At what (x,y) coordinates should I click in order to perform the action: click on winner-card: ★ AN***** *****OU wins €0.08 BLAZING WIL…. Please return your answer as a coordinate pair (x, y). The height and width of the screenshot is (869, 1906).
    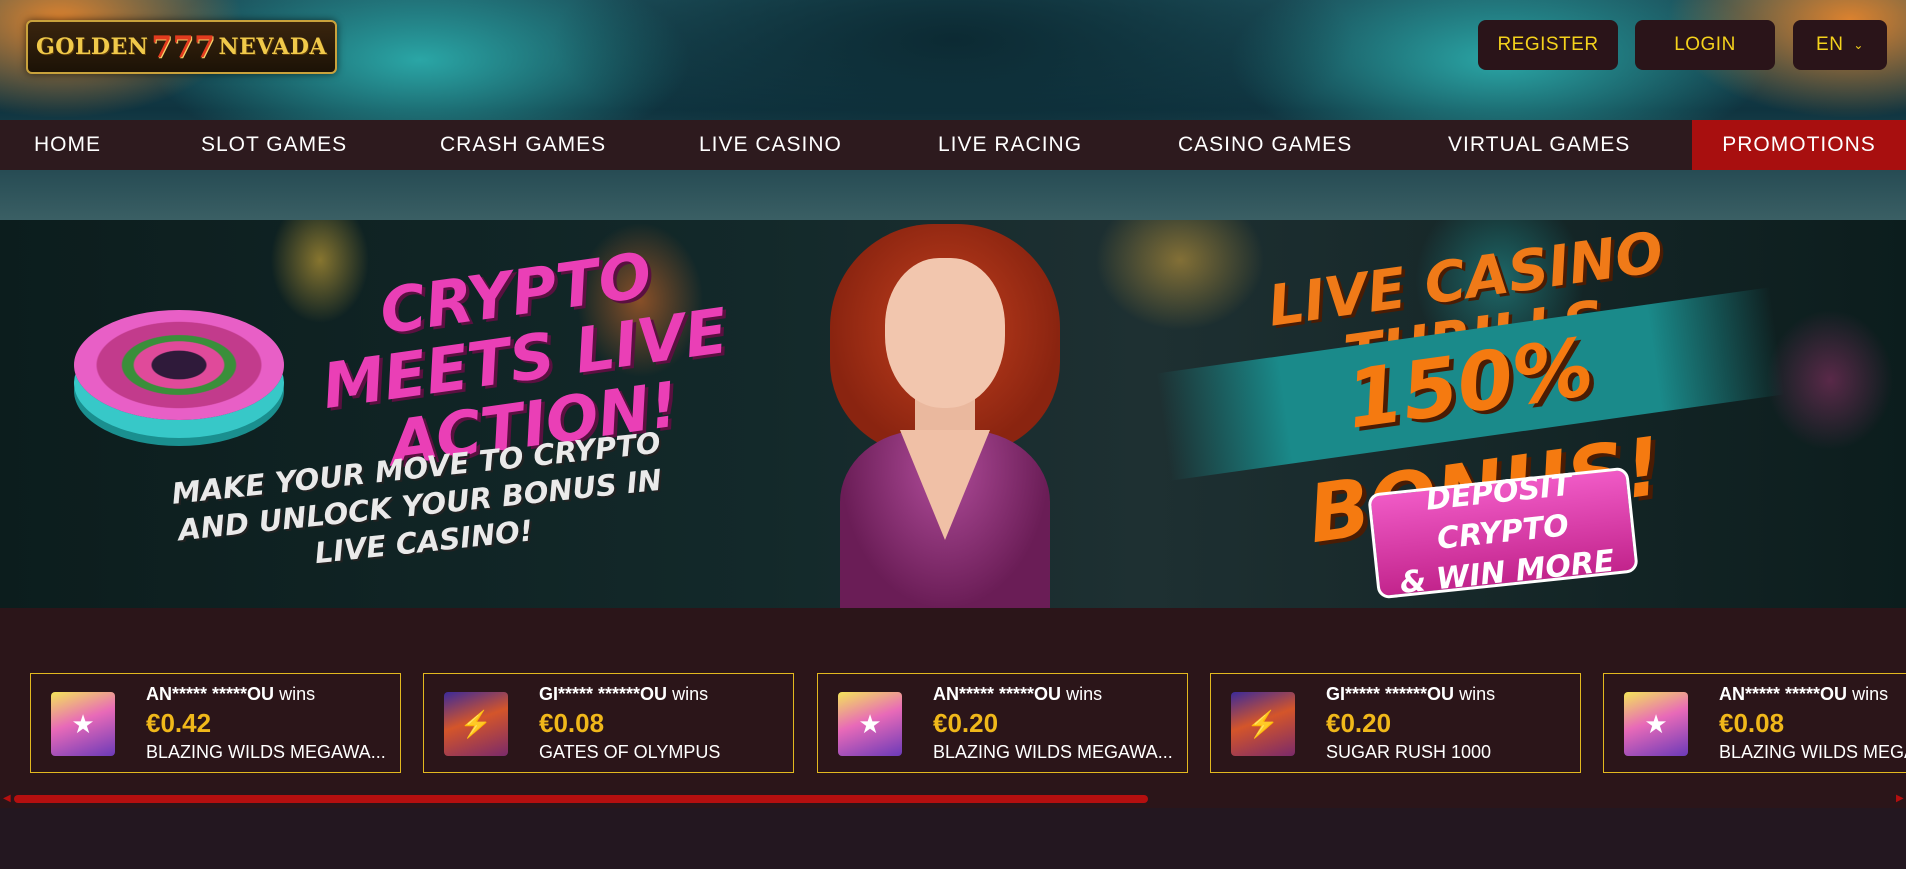
    Looking at the image, I should click on (1754, 723).